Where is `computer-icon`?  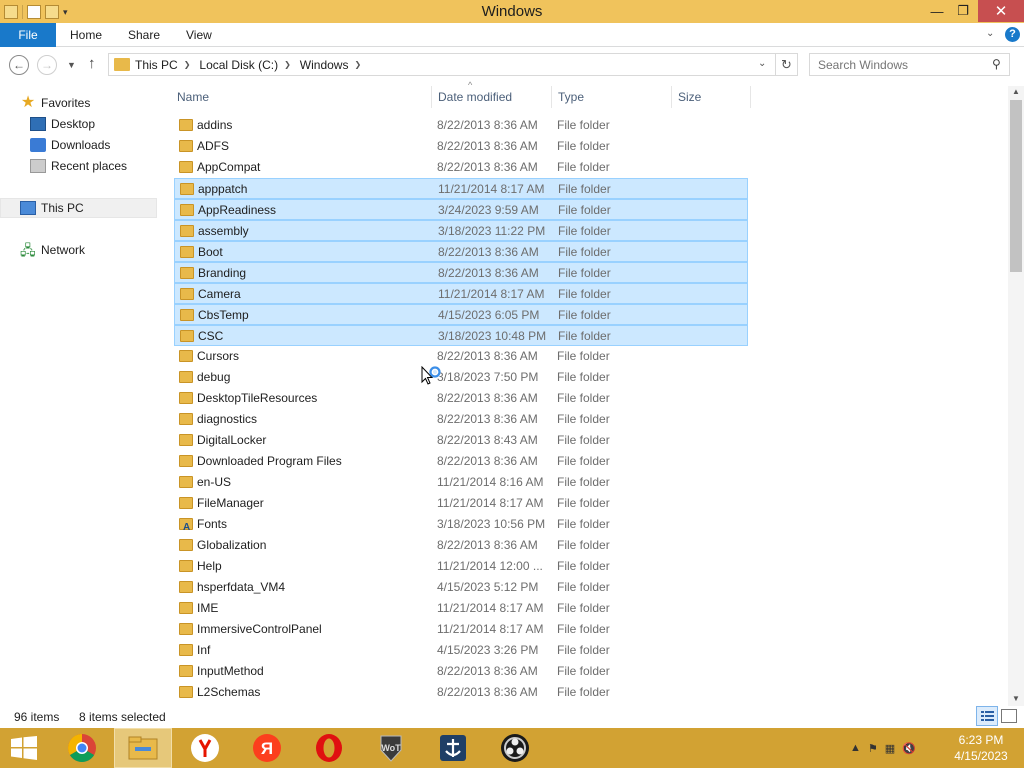 computer-icon is located at coordinates (28, 208).